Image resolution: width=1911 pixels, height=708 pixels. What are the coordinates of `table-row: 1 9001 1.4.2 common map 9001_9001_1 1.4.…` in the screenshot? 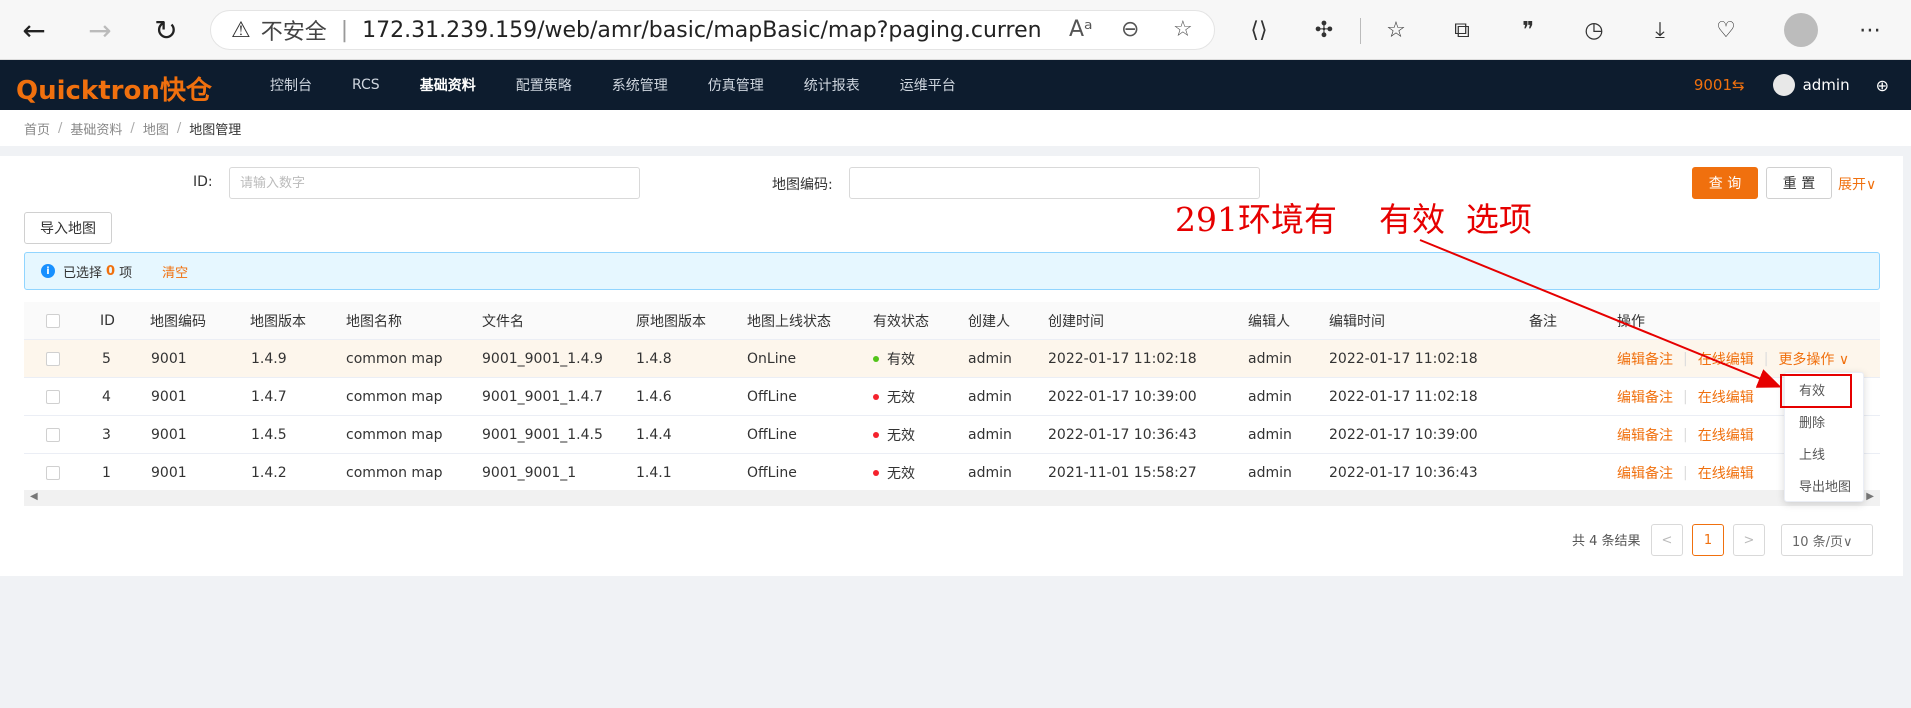 It's located at (952, 473).